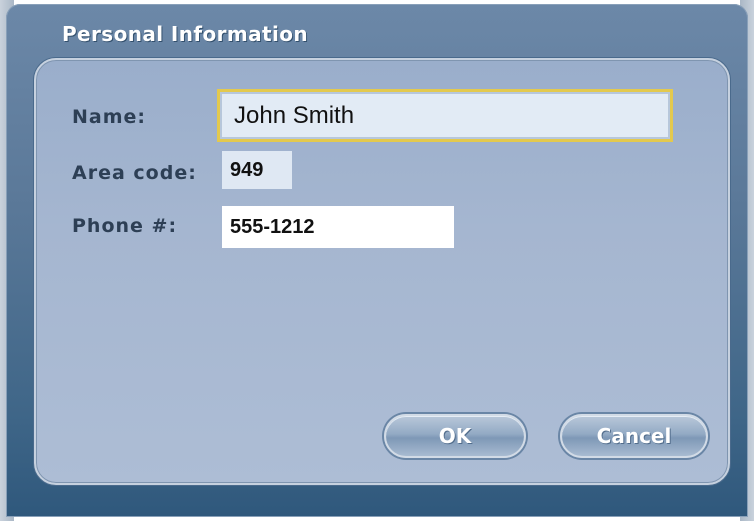 This screenshot has height=521, width=754. I want to click on cancel-button: Cancel, so click(634, 436).